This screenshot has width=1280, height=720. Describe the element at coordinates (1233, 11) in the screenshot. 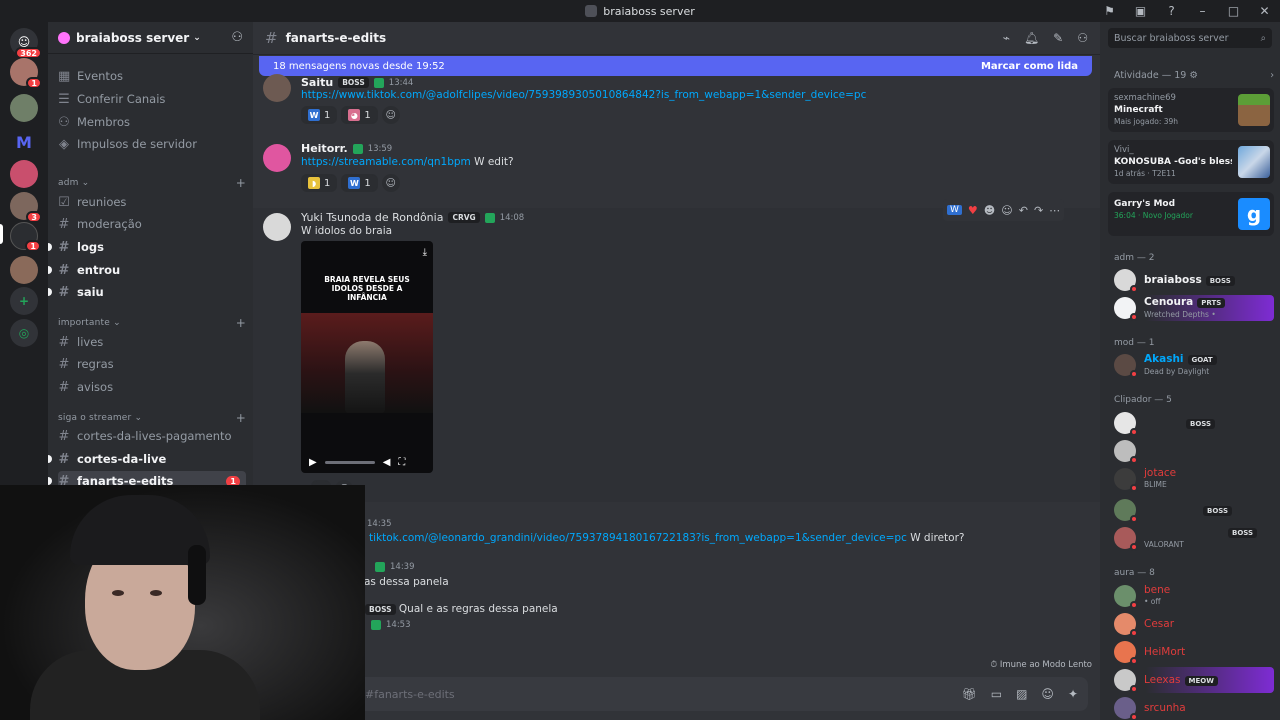

I see `maximize-button: □` at that location.